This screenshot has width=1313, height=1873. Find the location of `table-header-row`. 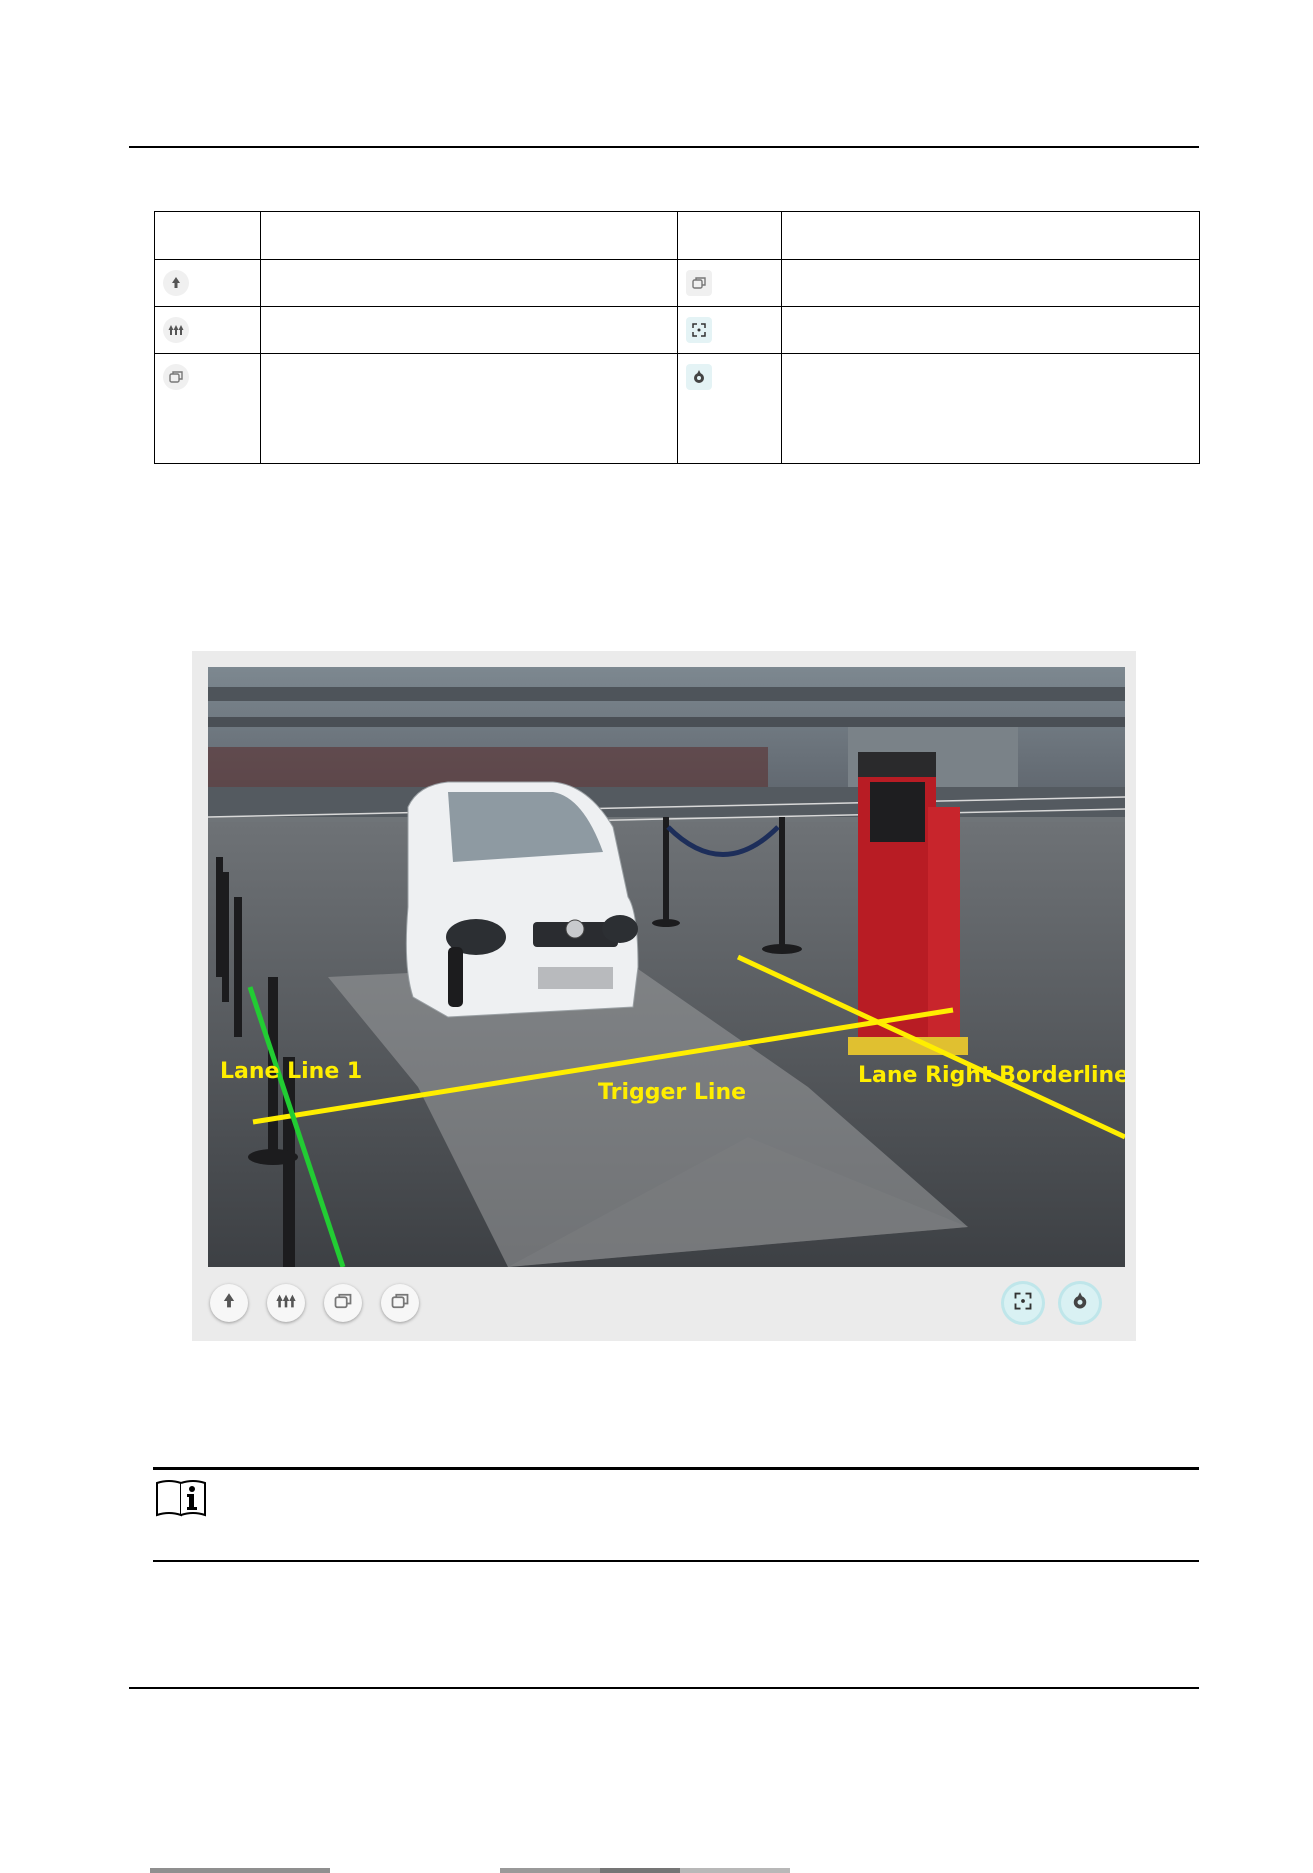

table-header-row is located at coordinates (677, 235).